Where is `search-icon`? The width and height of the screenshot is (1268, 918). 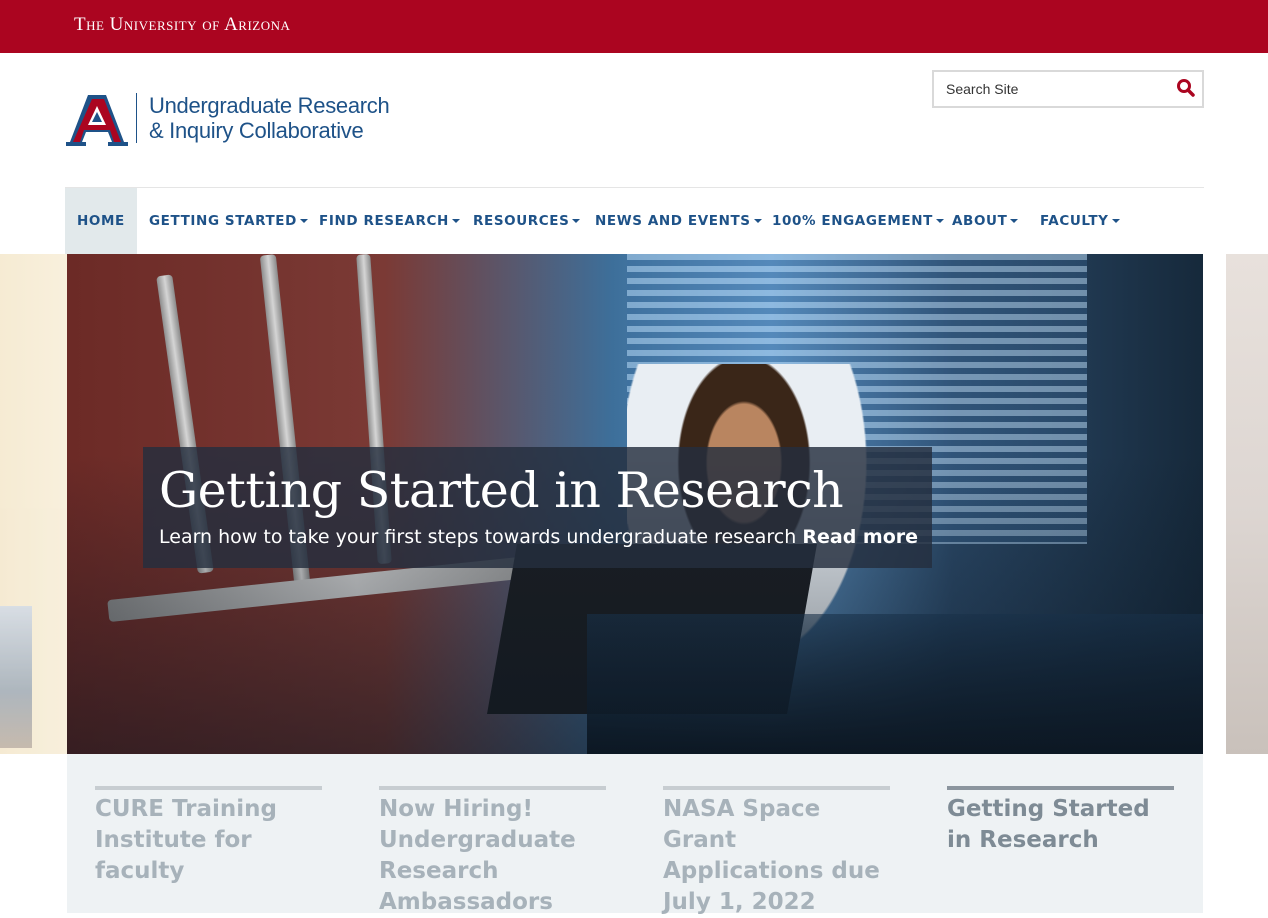
search-icon is located at coordinates (1186, 88).